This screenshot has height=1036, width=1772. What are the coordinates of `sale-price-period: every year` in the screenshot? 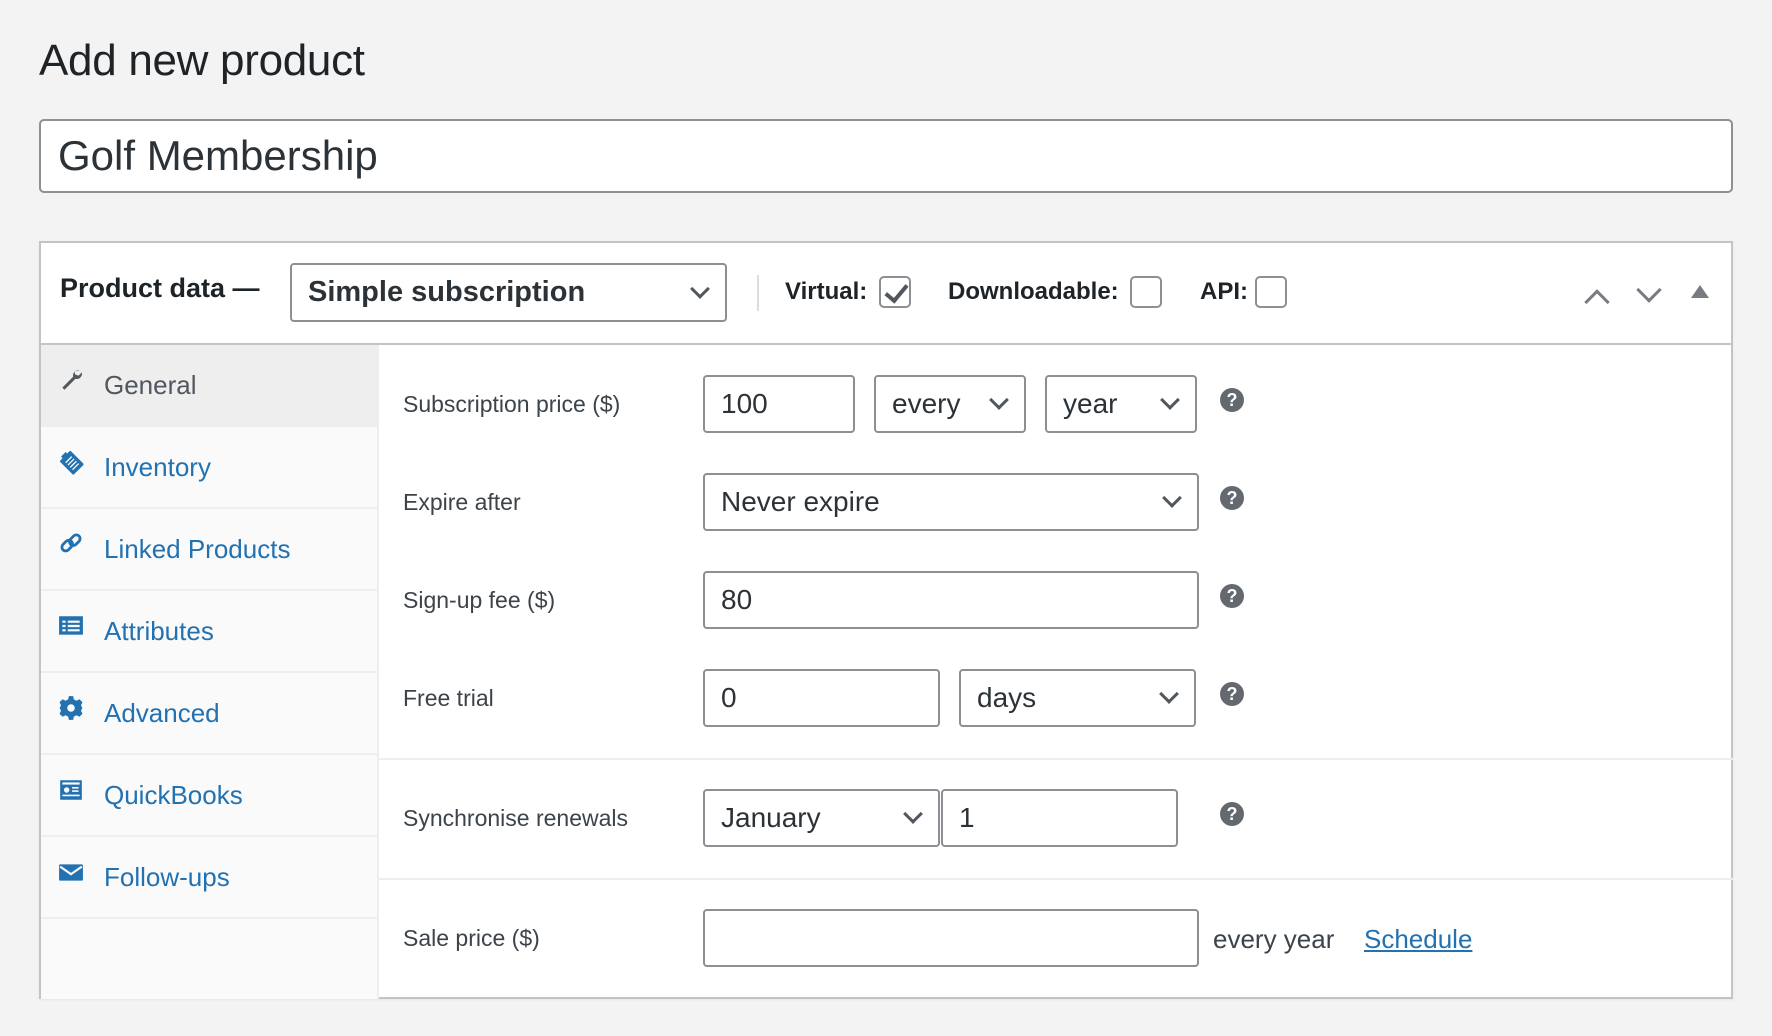 It's located at (1274, 939).